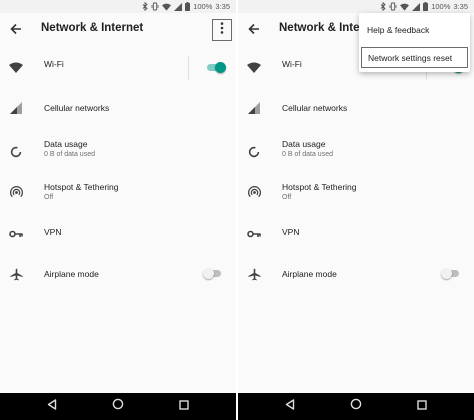  Describe the element at coordinates (414, 57) in the screenshot. I see `menu-item-network-settings-reset: Network settings reset` at that location.